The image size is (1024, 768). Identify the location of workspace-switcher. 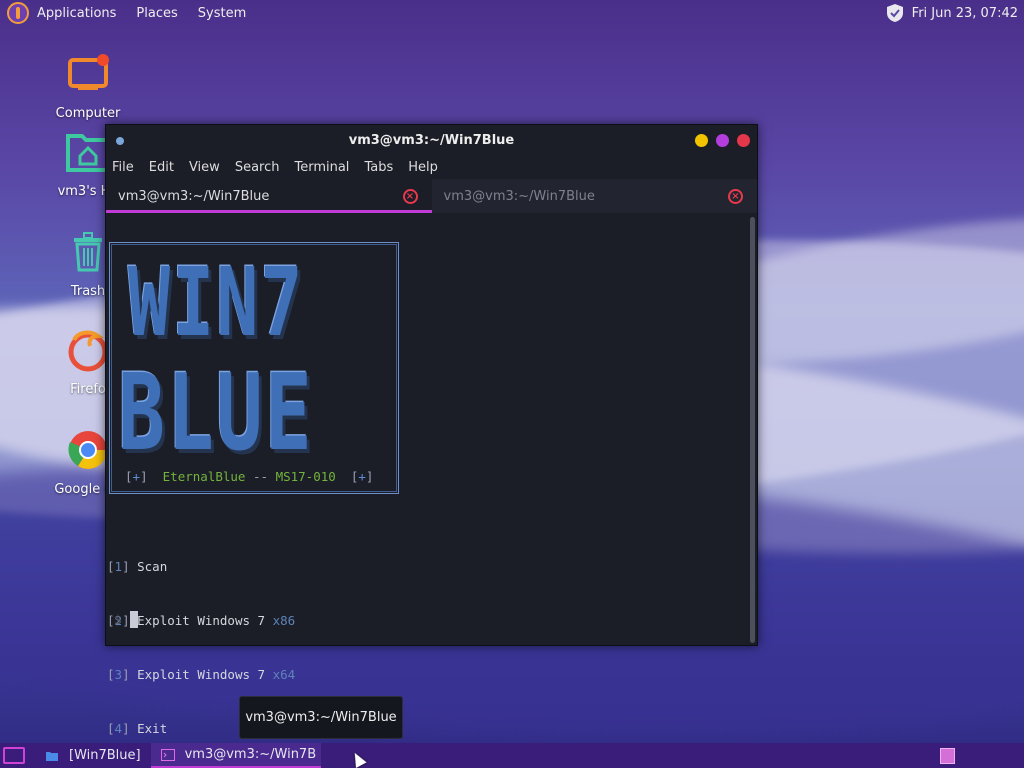
(947, 756).